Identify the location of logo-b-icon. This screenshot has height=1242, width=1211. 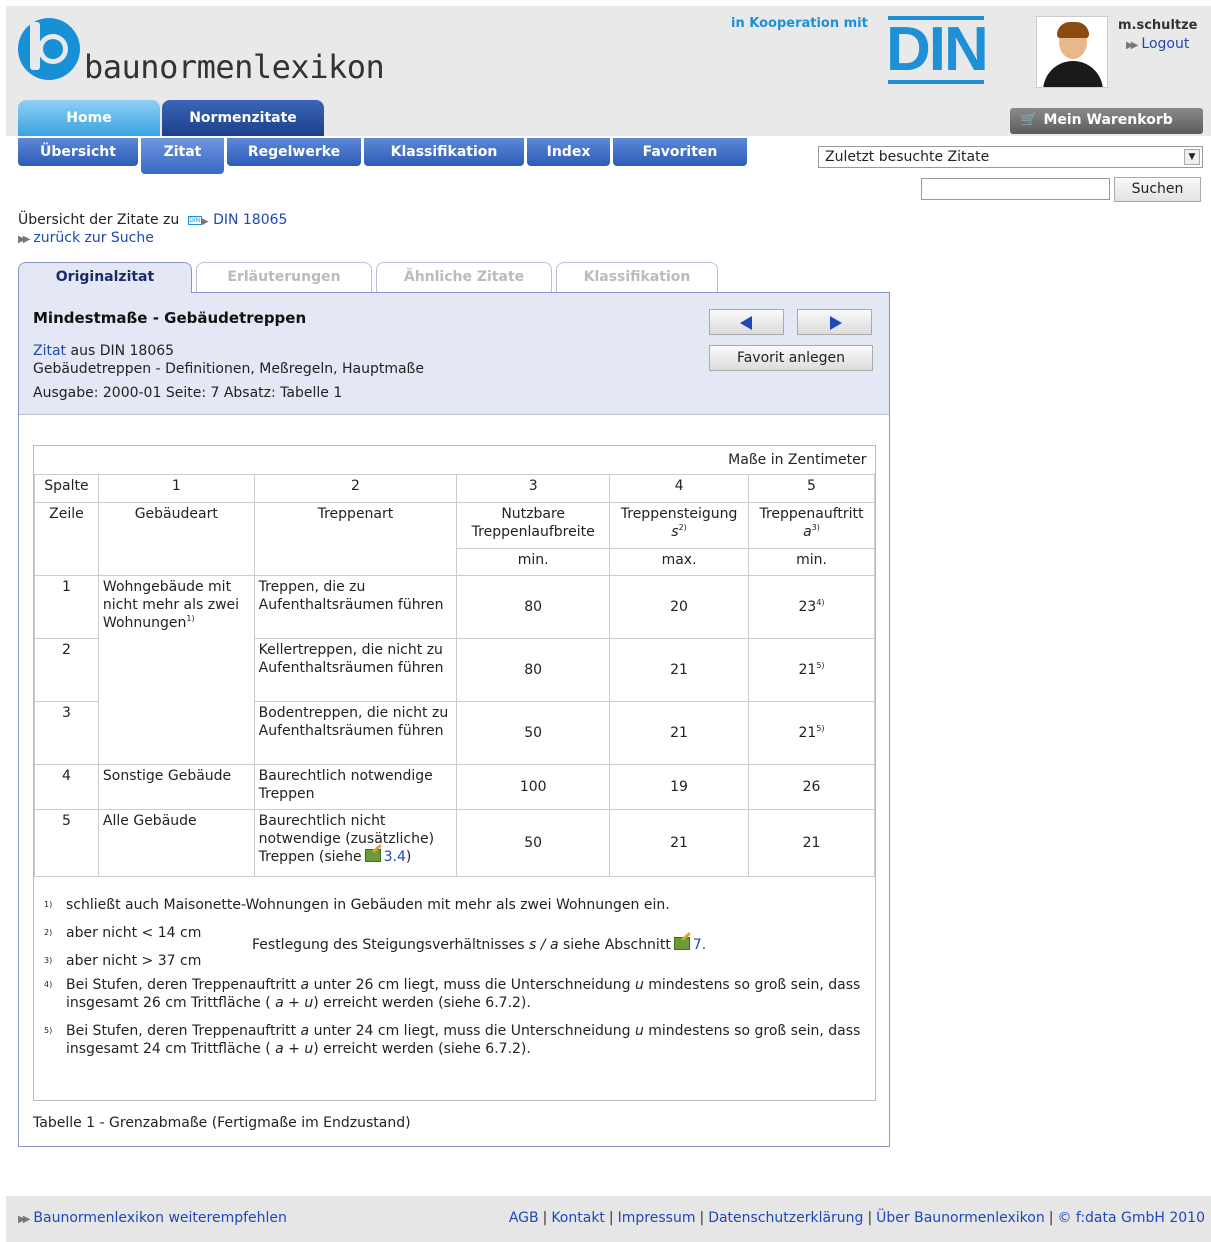
(49, 49).